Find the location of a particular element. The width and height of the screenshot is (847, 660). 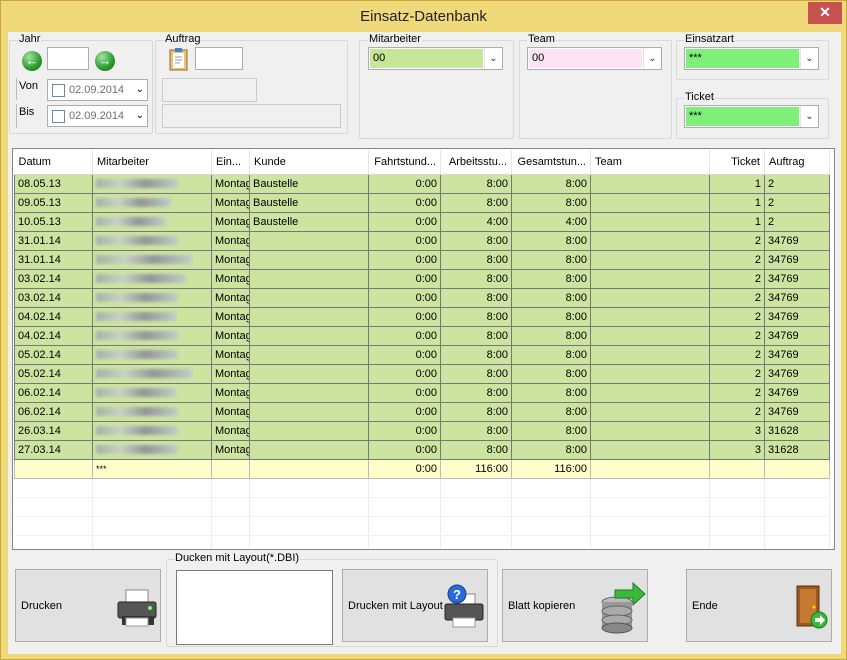

column-header: Kunde is located at coordinates (309, 162).